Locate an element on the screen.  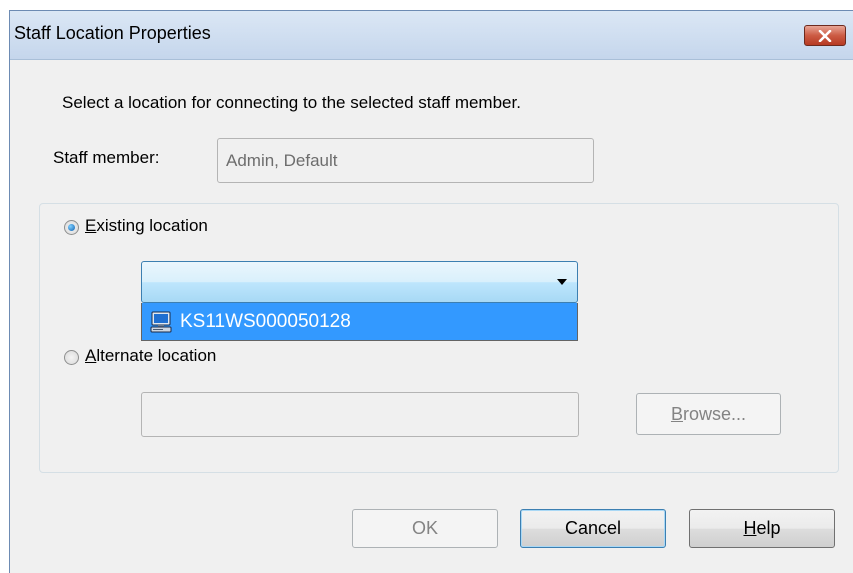
existing-location-radio is located at coordinates (71, 227).